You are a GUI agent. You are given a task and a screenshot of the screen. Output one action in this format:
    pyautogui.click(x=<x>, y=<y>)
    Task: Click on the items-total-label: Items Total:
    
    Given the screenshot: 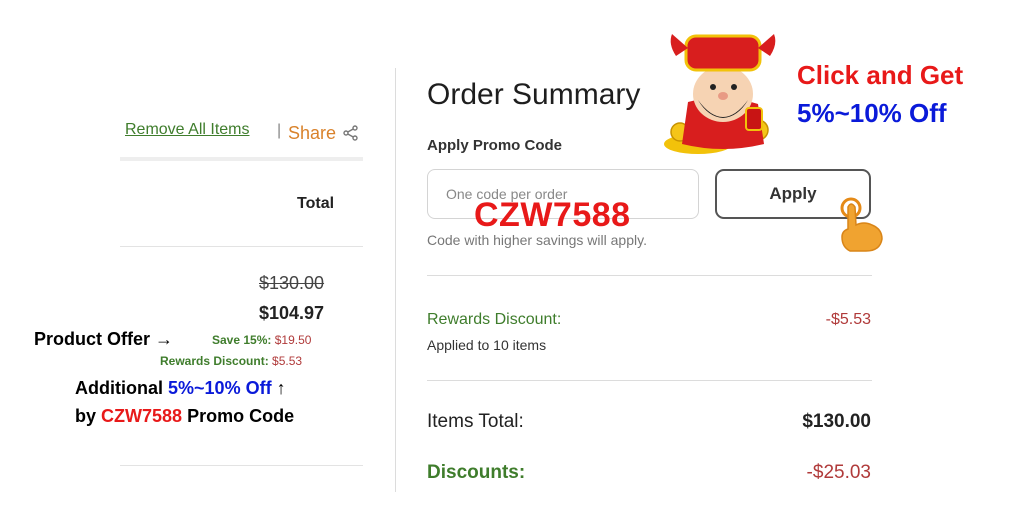 What is the action you would take?
    pyautogui.click(x=475, y=421)
    